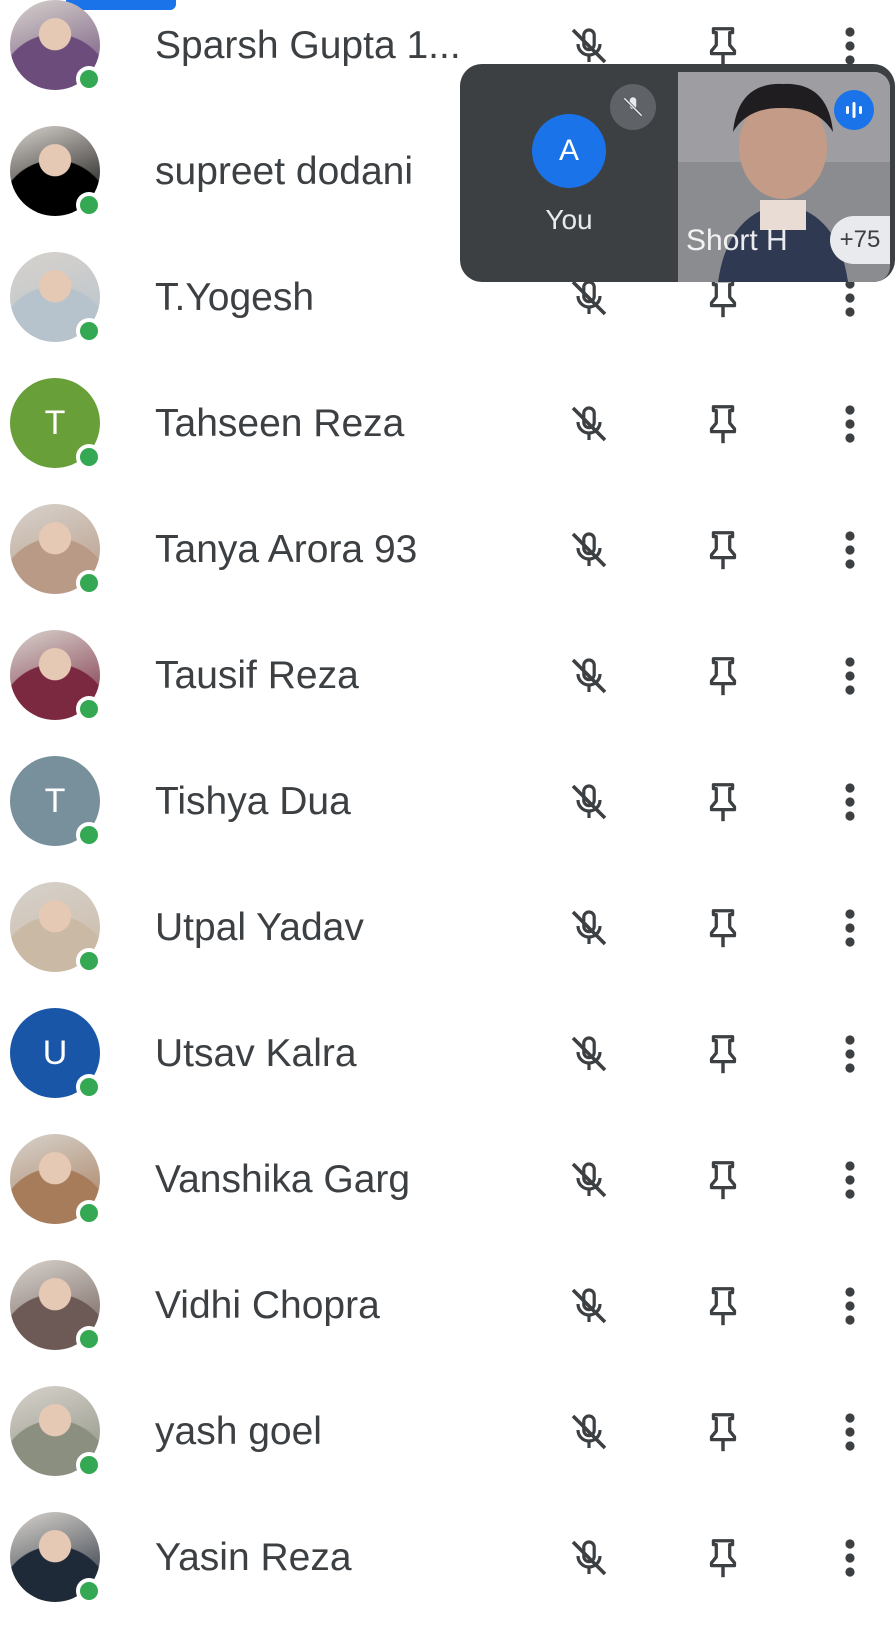 The width and height of the screenshot is (895, 1642). I want to click on participant-row: T Tahseen Reza, so click(447, 423).